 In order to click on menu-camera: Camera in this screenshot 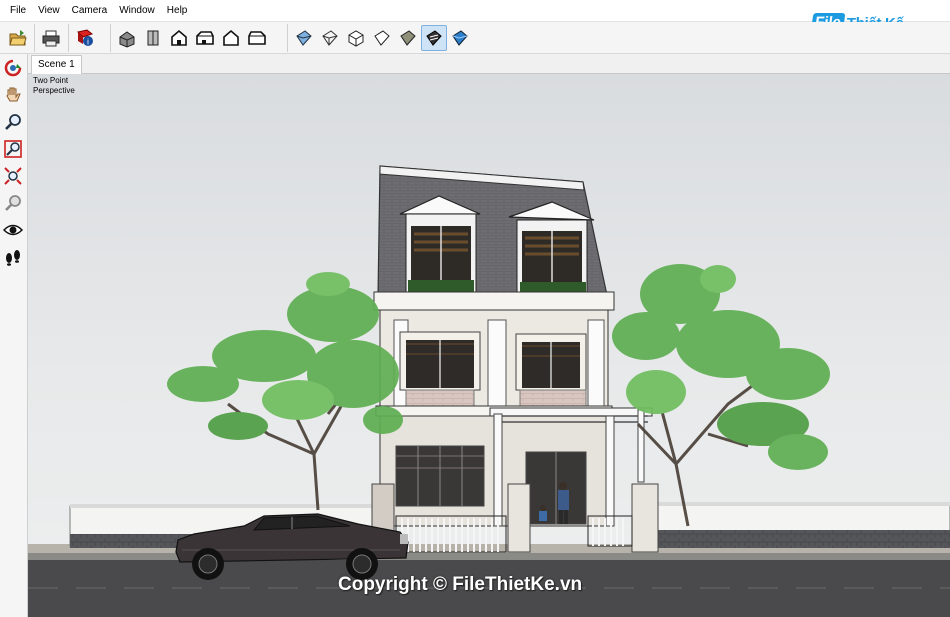, I will do `click(90, 11)`.